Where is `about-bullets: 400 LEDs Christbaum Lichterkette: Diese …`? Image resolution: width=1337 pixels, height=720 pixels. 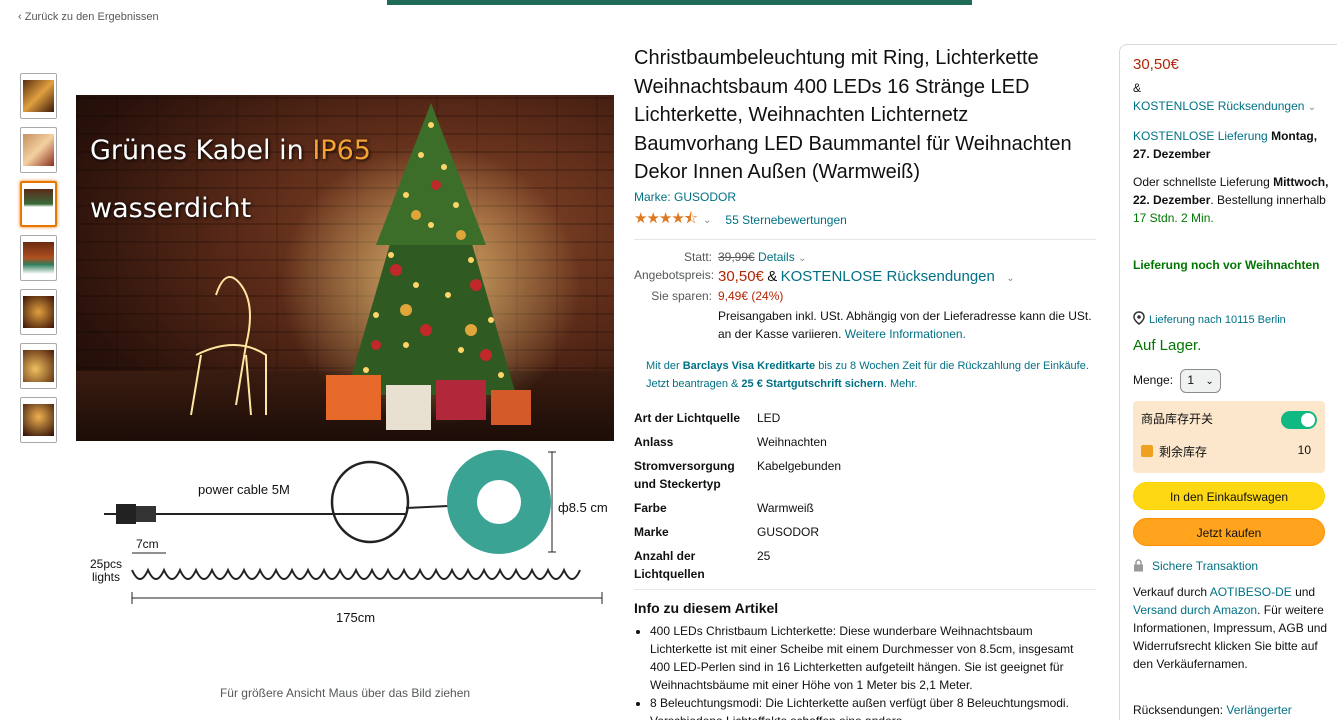 about-bullets: 400 LEDs Christbaum Lichterkette: Diese … is located at coordinates (865, 671).